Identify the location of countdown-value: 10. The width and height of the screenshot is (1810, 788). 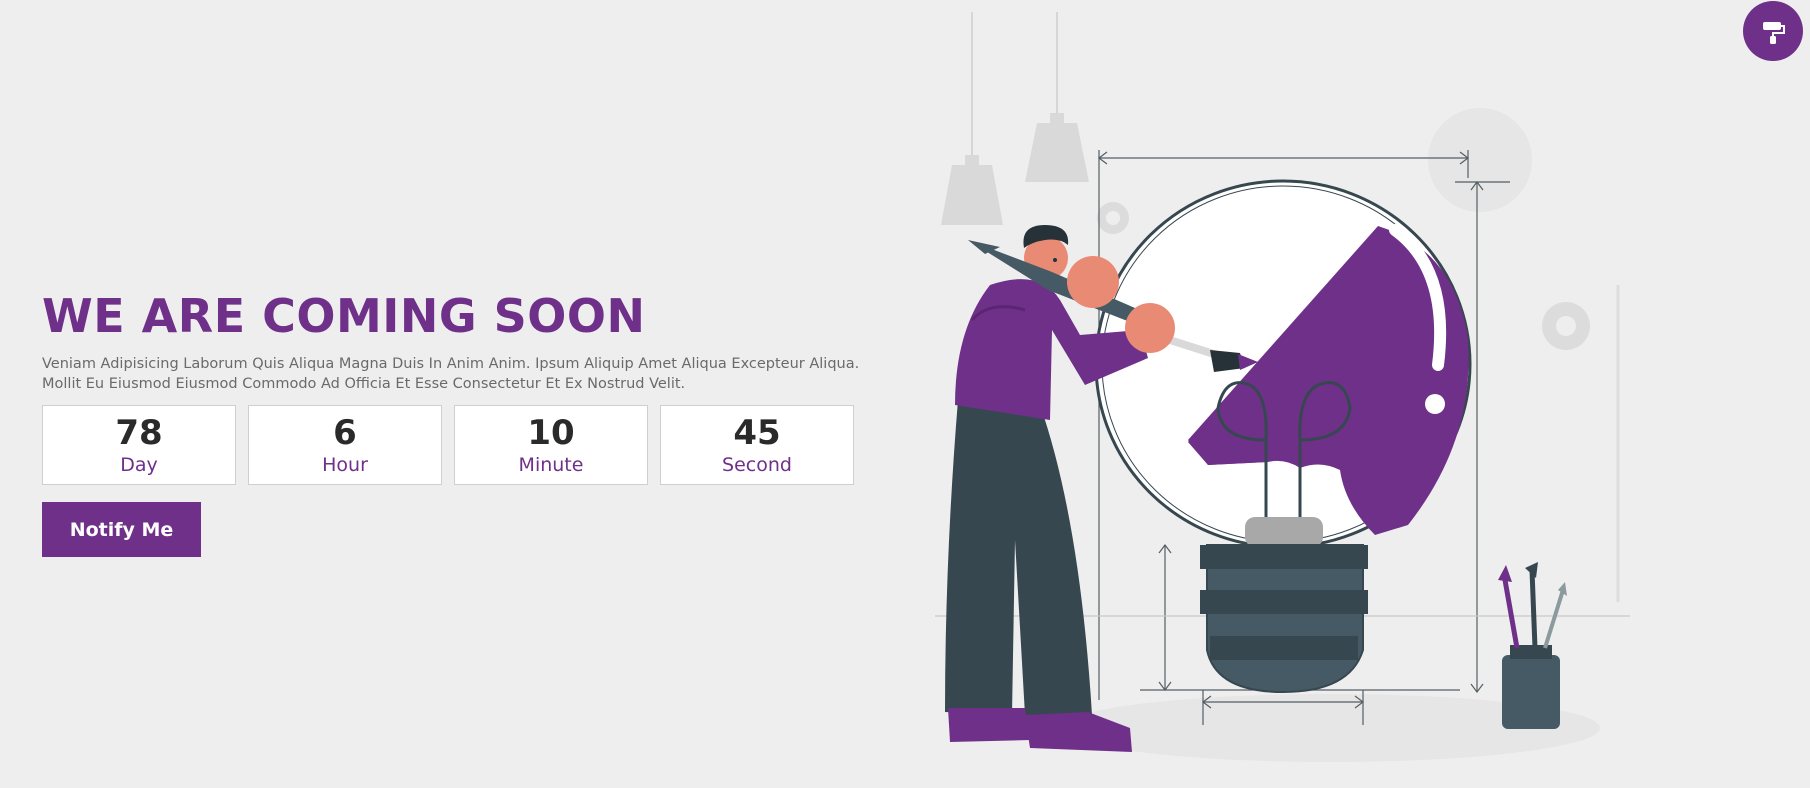
(551, 433).